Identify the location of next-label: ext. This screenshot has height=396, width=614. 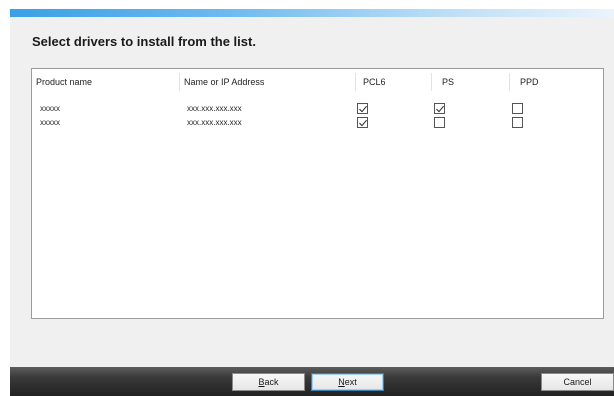
(350, 382).